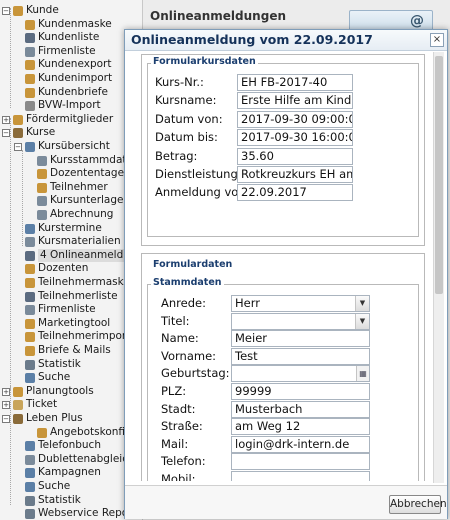  Describe the element at coordinates (252, 39) in the screenshot. I see `dialog-title: Onlineanmeldung vom 22.09.2017` at that location.